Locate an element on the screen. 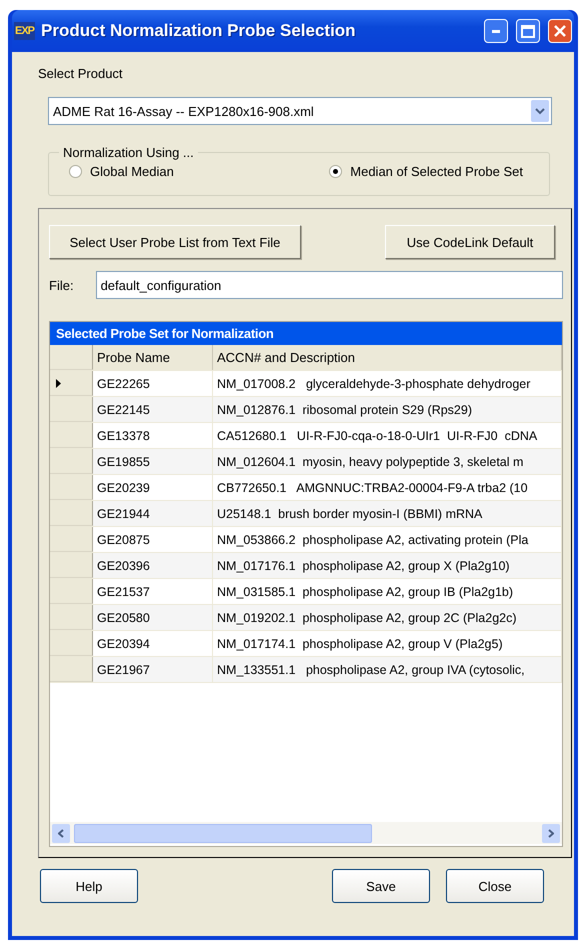 The image size is (580, 944). table-cell: GE21944 is located at coordinates (153, 513).